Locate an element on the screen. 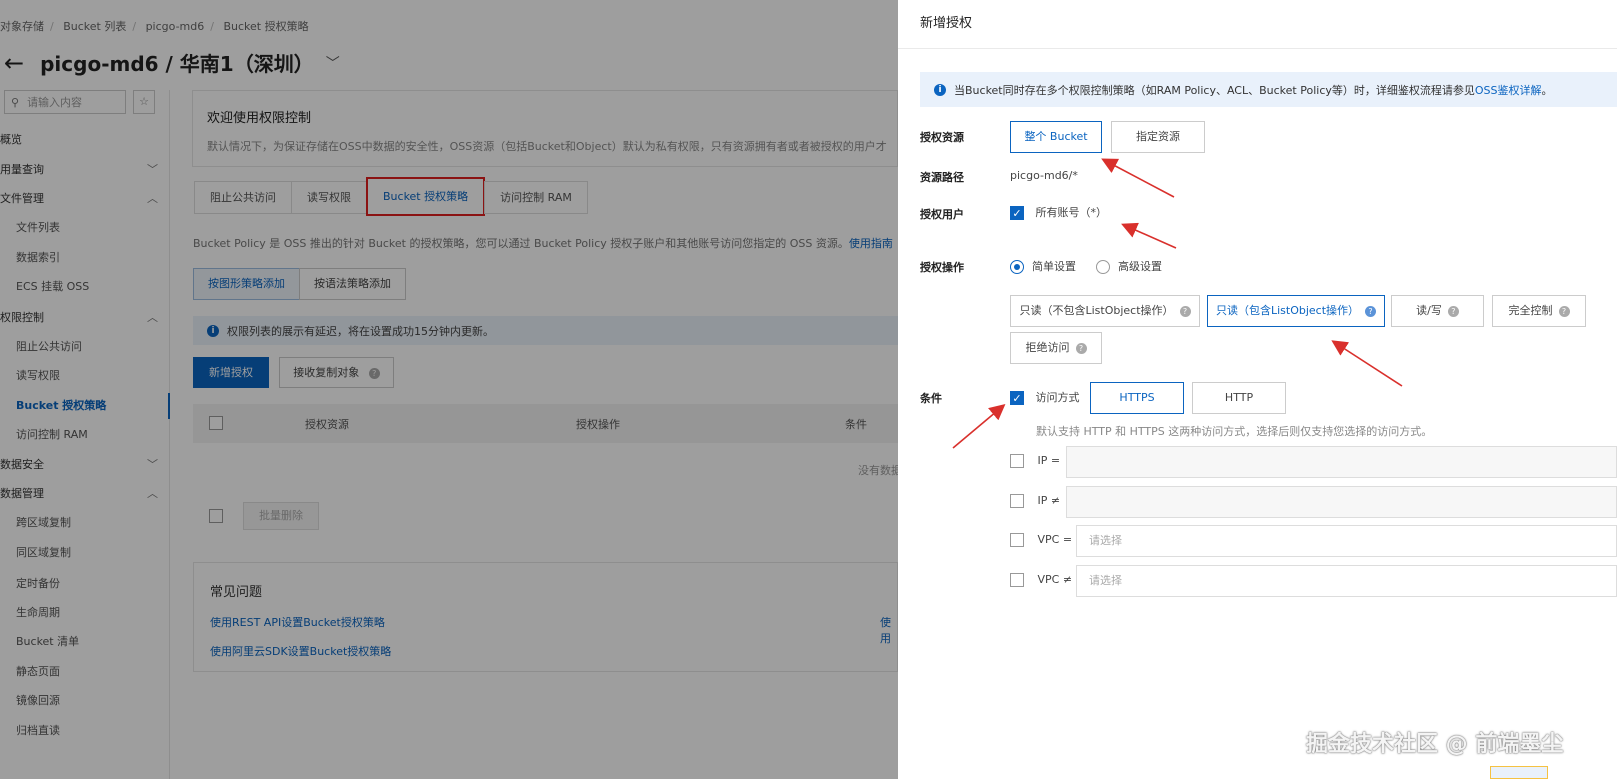 Image resolution: width=1617 pixels, height=779 pixels. ip-not-equal-input is located at coordinates (1341, 502).